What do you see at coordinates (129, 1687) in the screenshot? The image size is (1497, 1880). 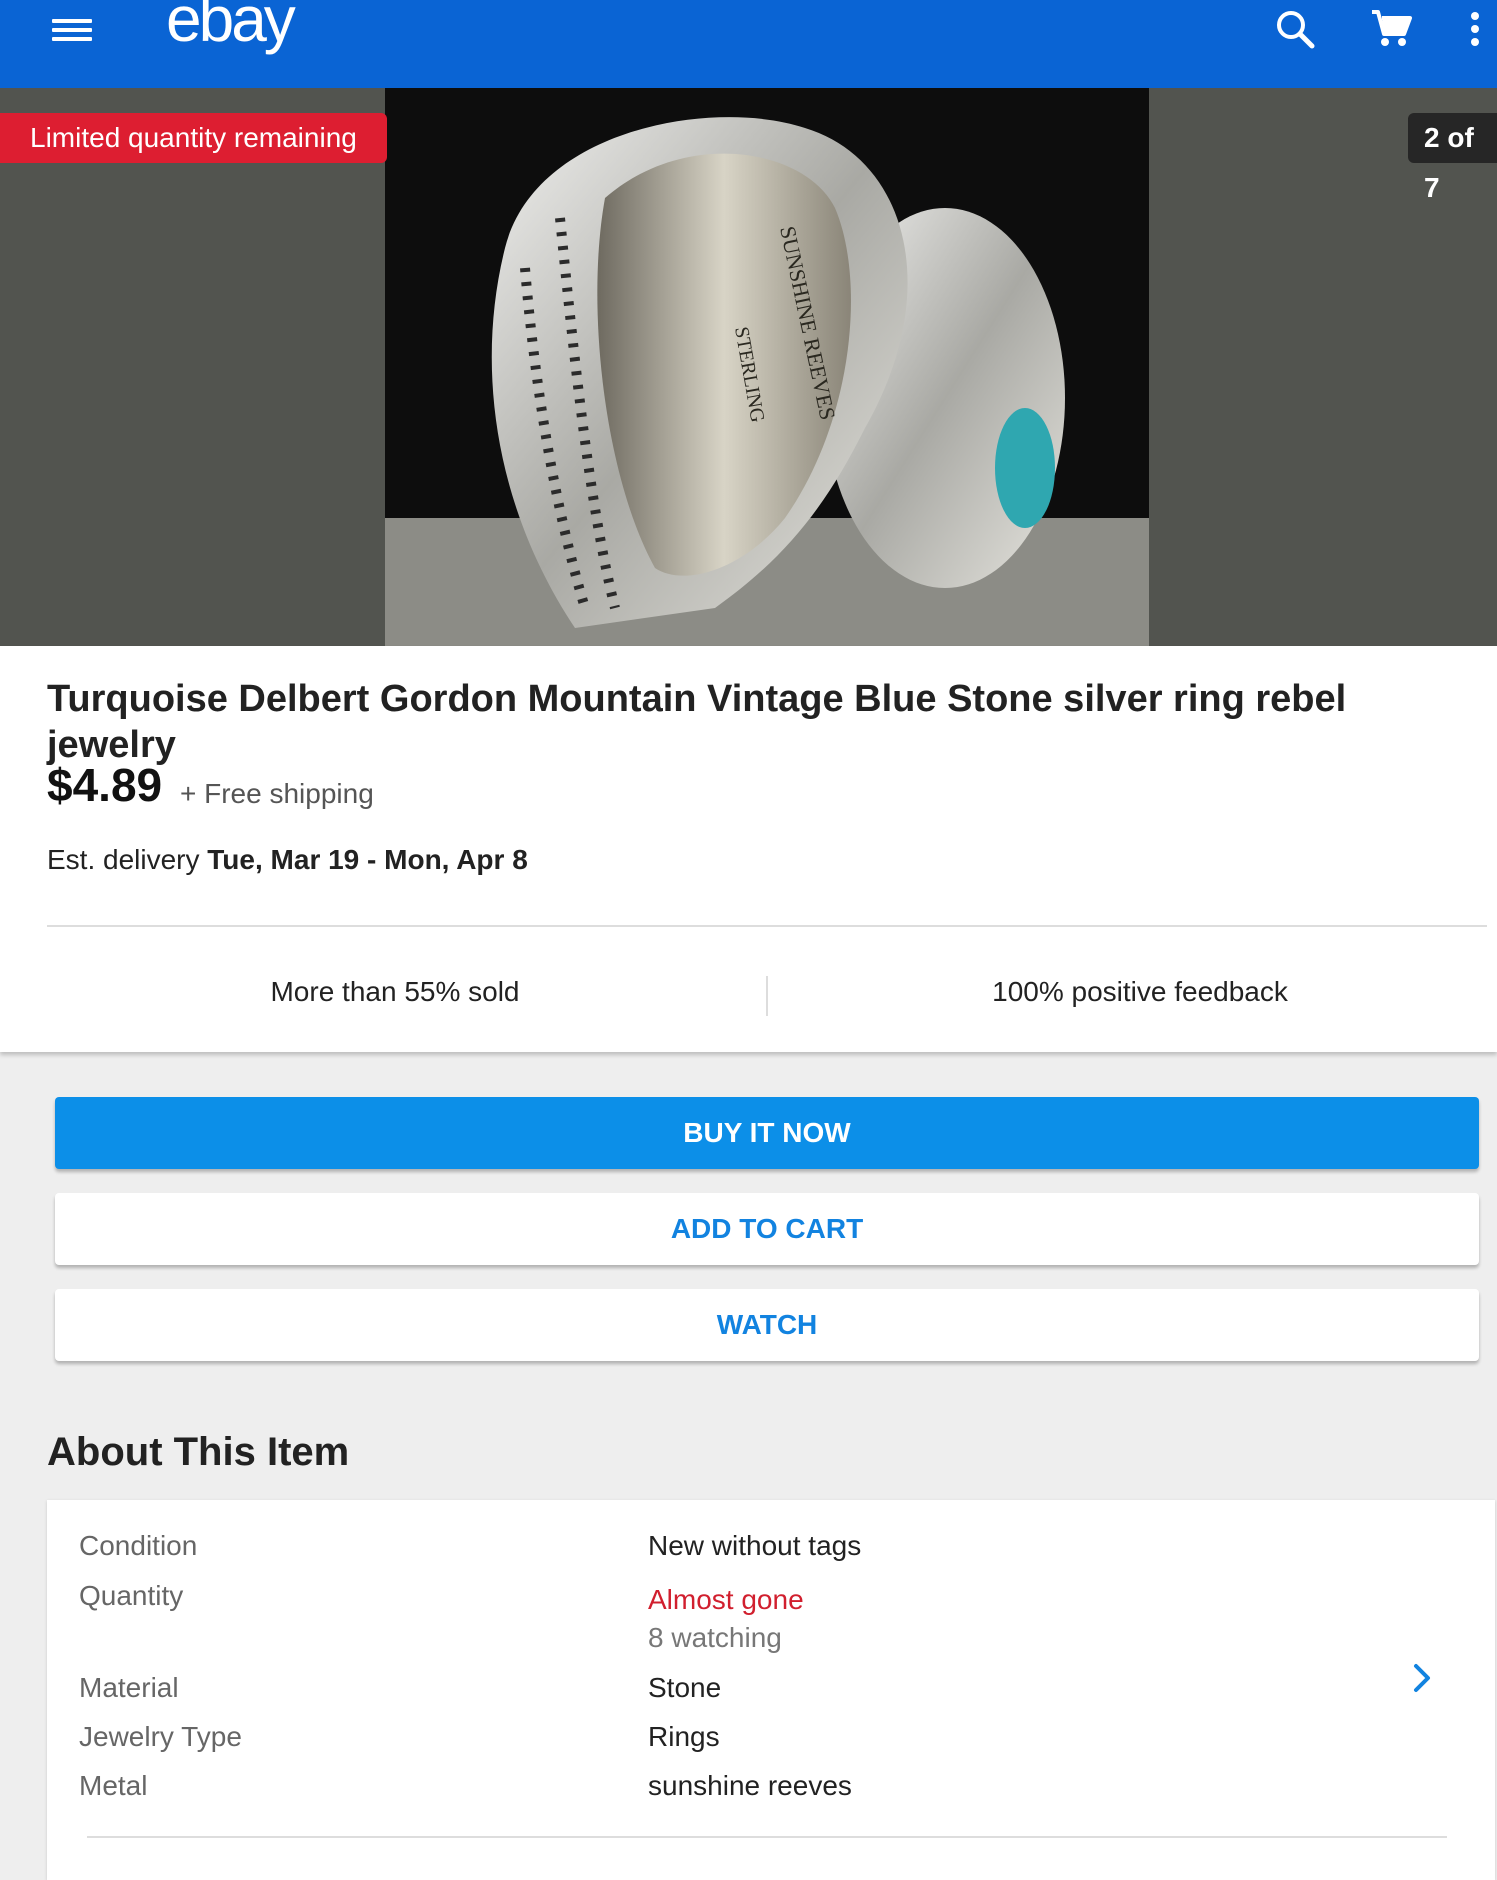 I see `material-label: Material` at bounding box center [129, 1687].